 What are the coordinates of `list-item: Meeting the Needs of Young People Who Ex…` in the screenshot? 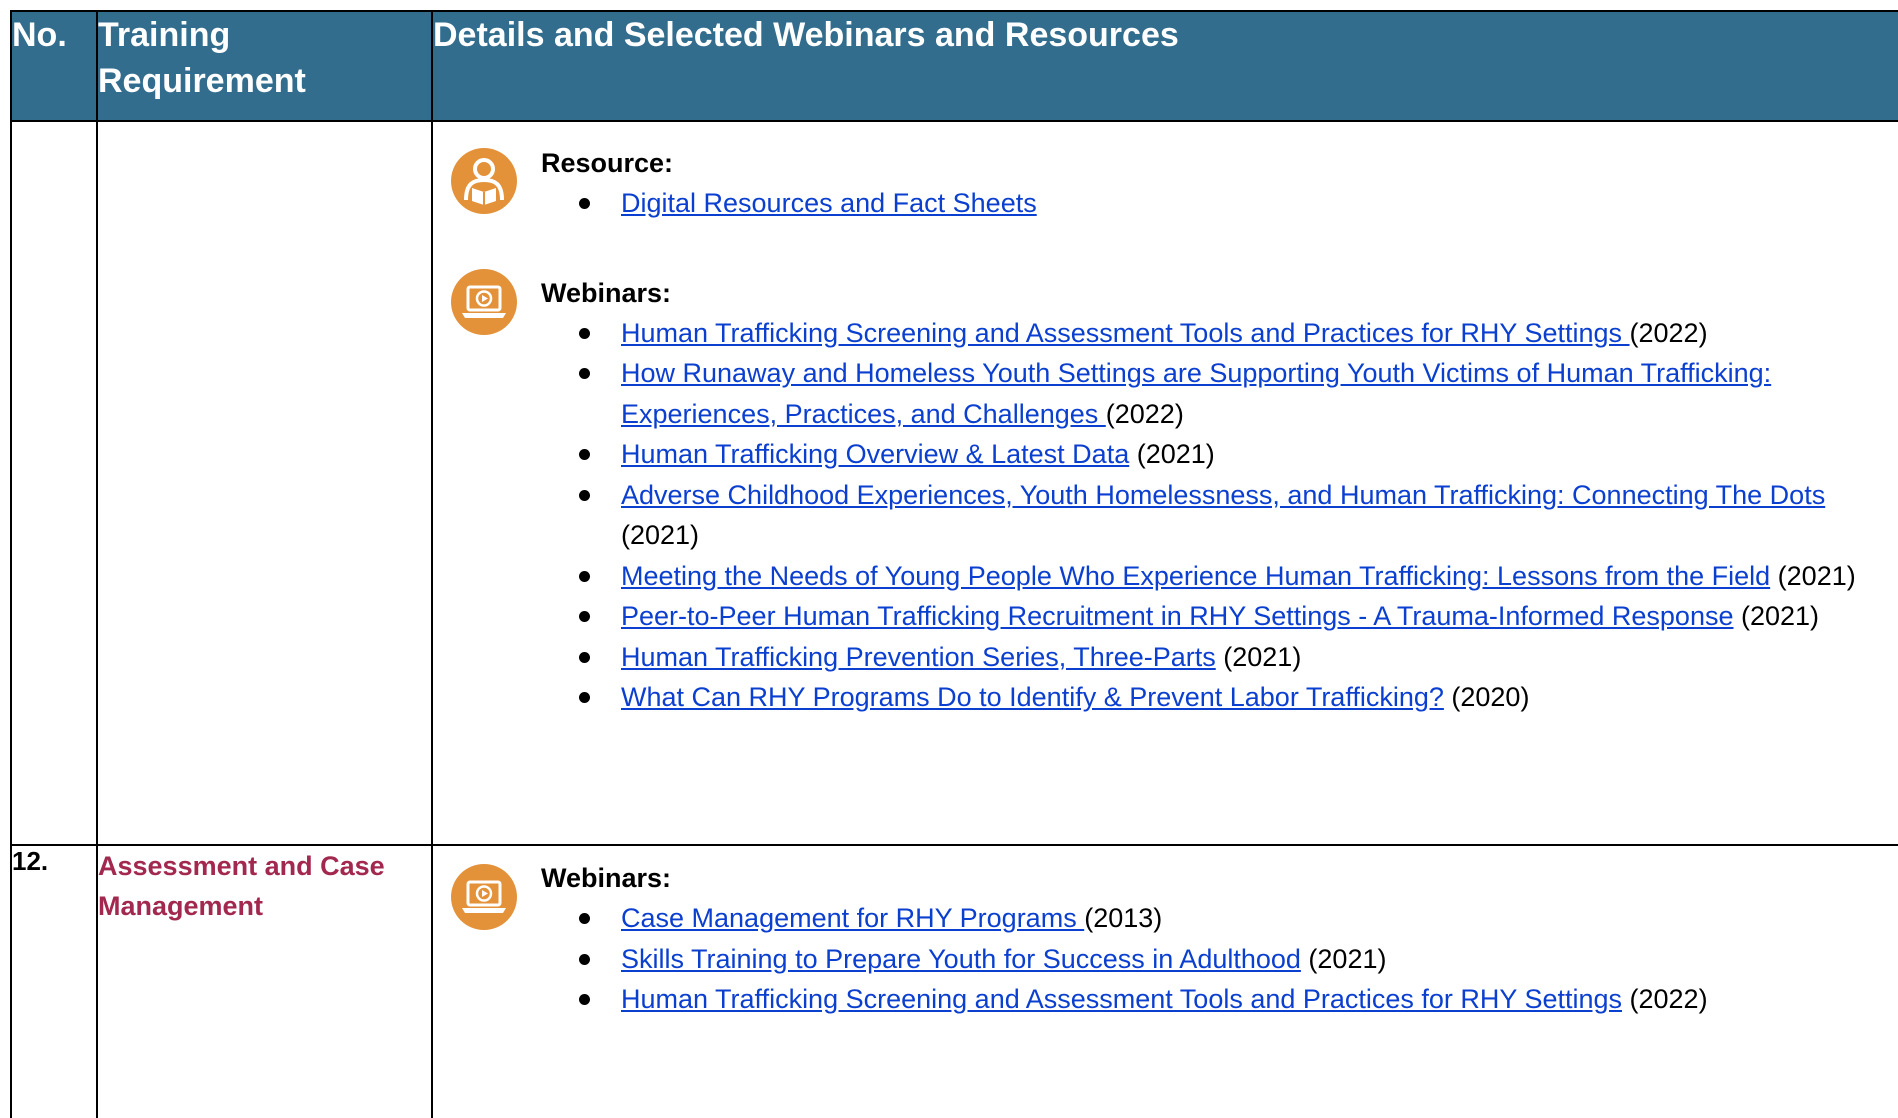 It's located at (1238, 576).